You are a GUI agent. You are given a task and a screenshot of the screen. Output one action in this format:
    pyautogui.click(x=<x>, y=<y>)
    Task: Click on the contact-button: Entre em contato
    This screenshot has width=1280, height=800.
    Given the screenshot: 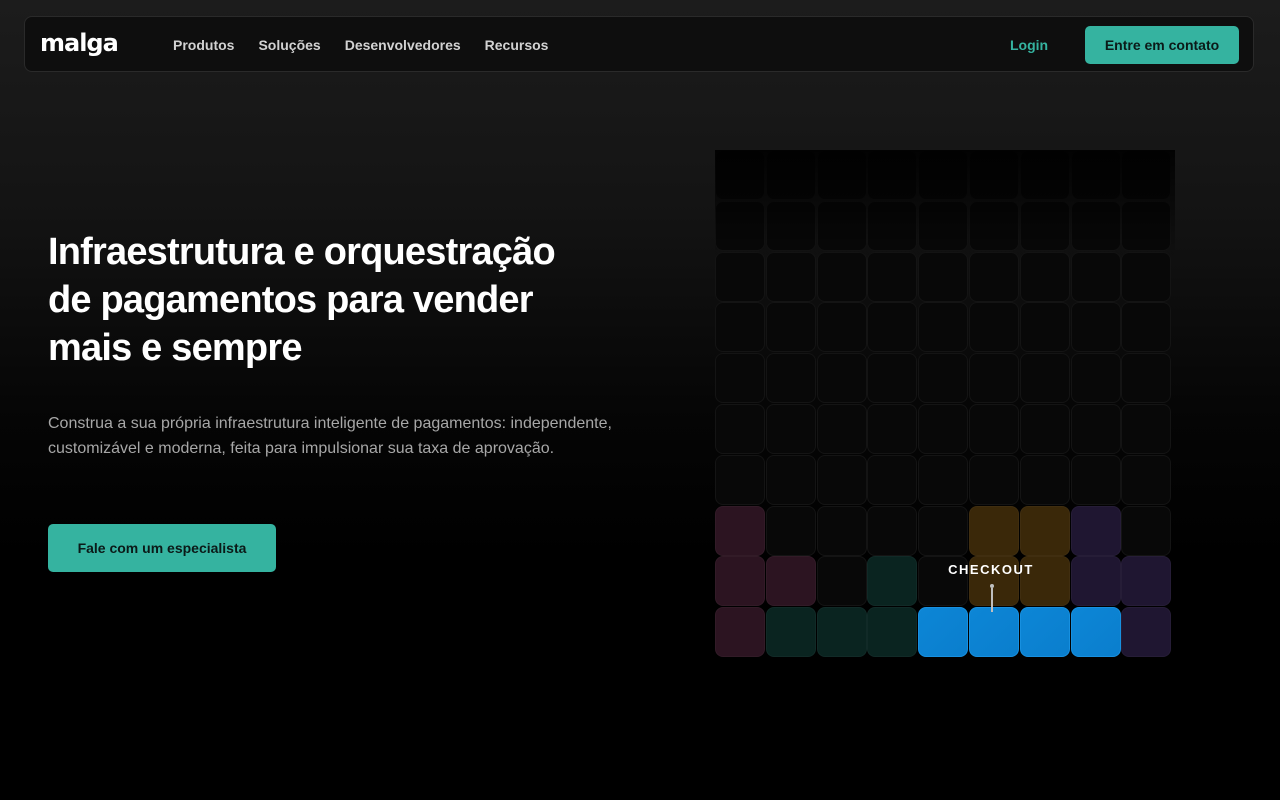 What is the action you would take?
    pyautogui.click(x=1162, y=45)
    